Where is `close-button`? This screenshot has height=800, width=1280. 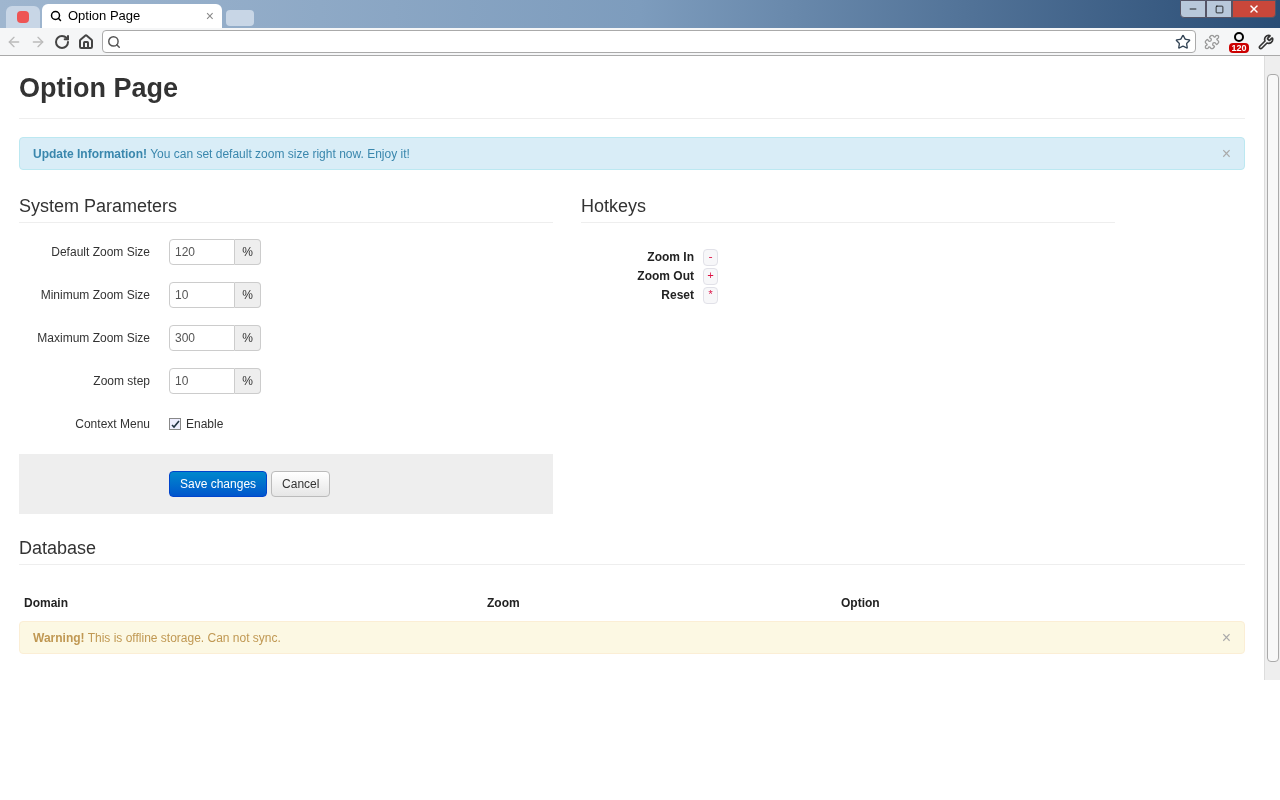 close-button is located at coordinates (1254, 9).